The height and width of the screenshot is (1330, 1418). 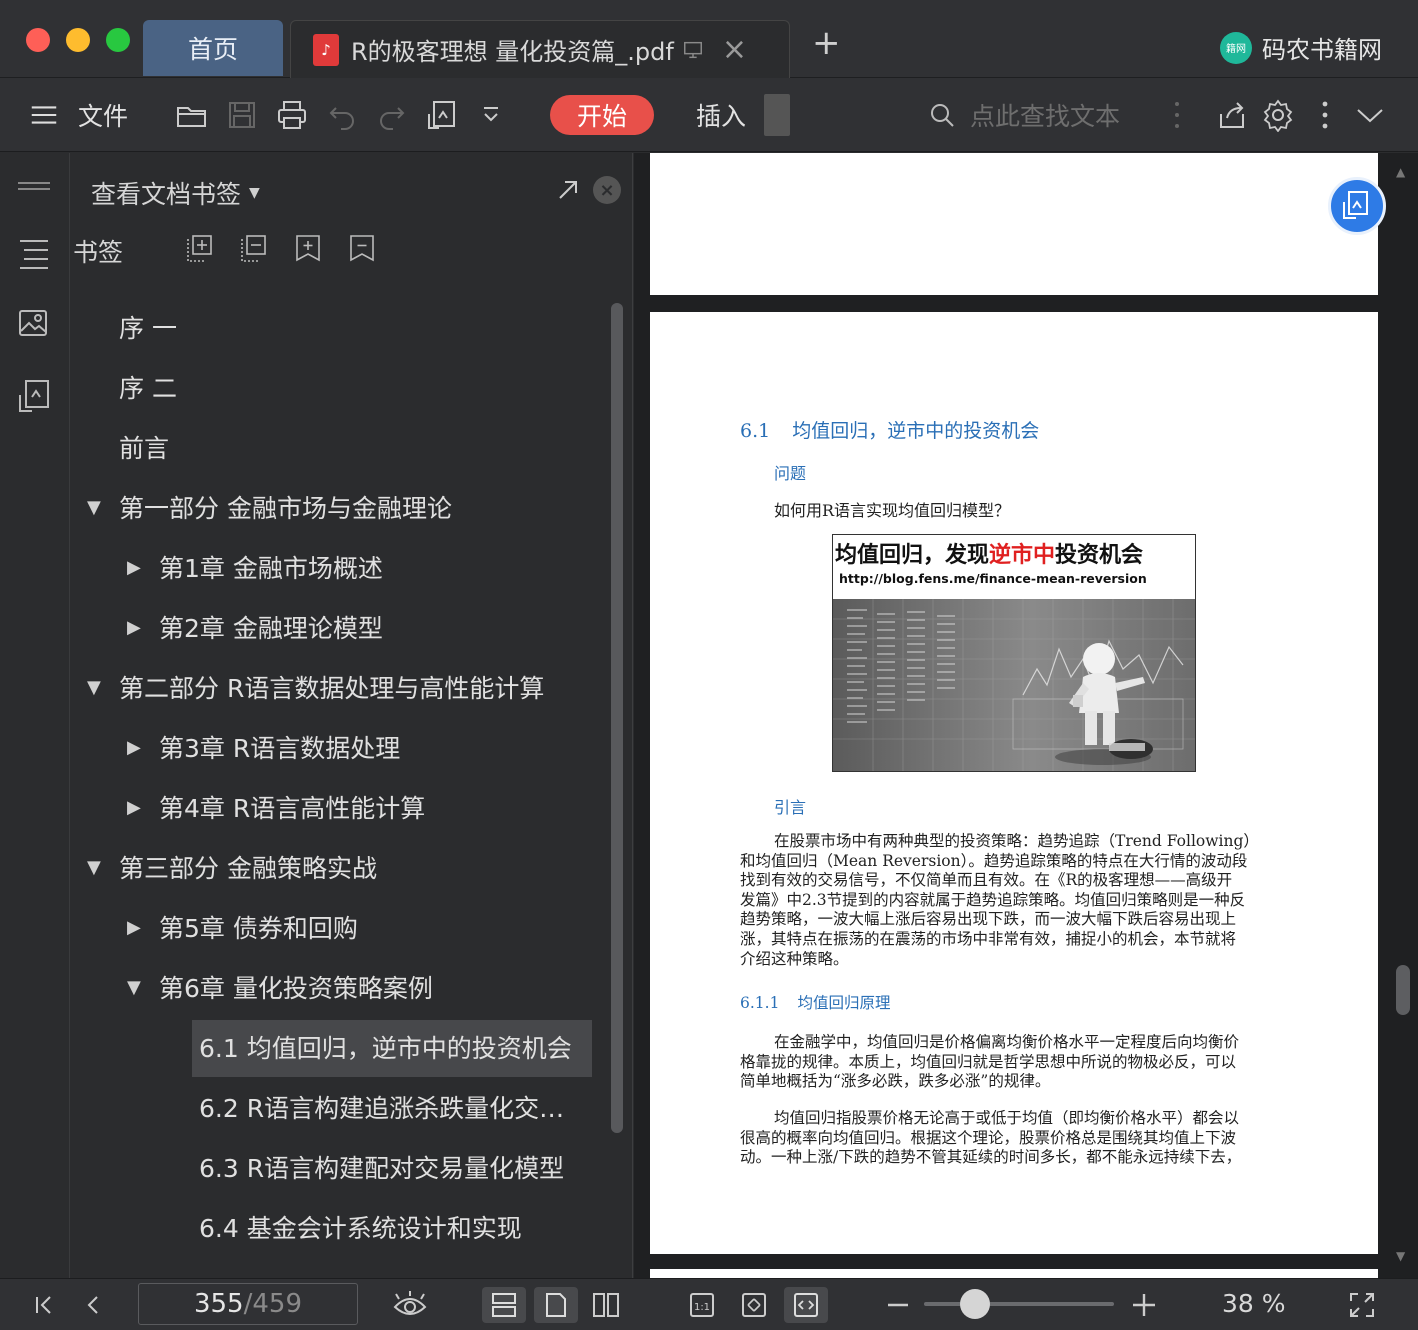 What do you see at coordinates (806, 1305) in the screenshot?
I see `fit-width-icon` at bounding box center [806, 1305].